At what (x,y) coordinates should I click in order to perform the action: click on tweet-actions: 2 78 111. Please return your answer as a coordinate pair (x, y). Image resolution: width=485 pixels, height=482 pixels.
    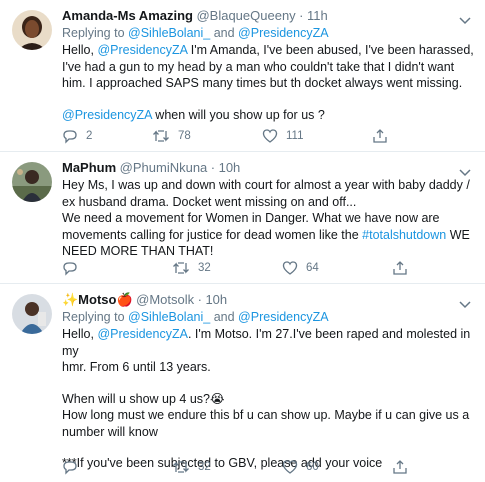
    Looking at the image, I should click on (225, 136).